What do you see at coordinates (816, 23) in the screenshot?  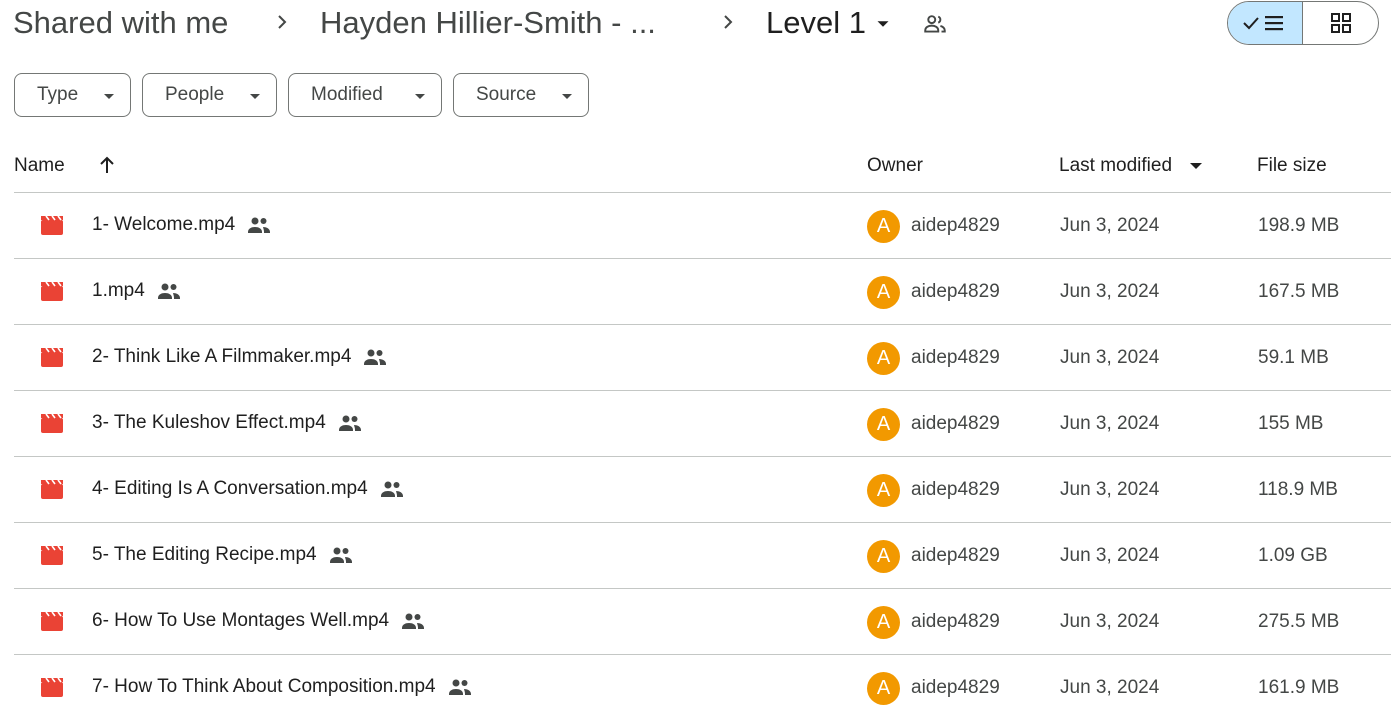 I see `breadcrumb-current-folder: Level 1` at bounding box center [816, 23].